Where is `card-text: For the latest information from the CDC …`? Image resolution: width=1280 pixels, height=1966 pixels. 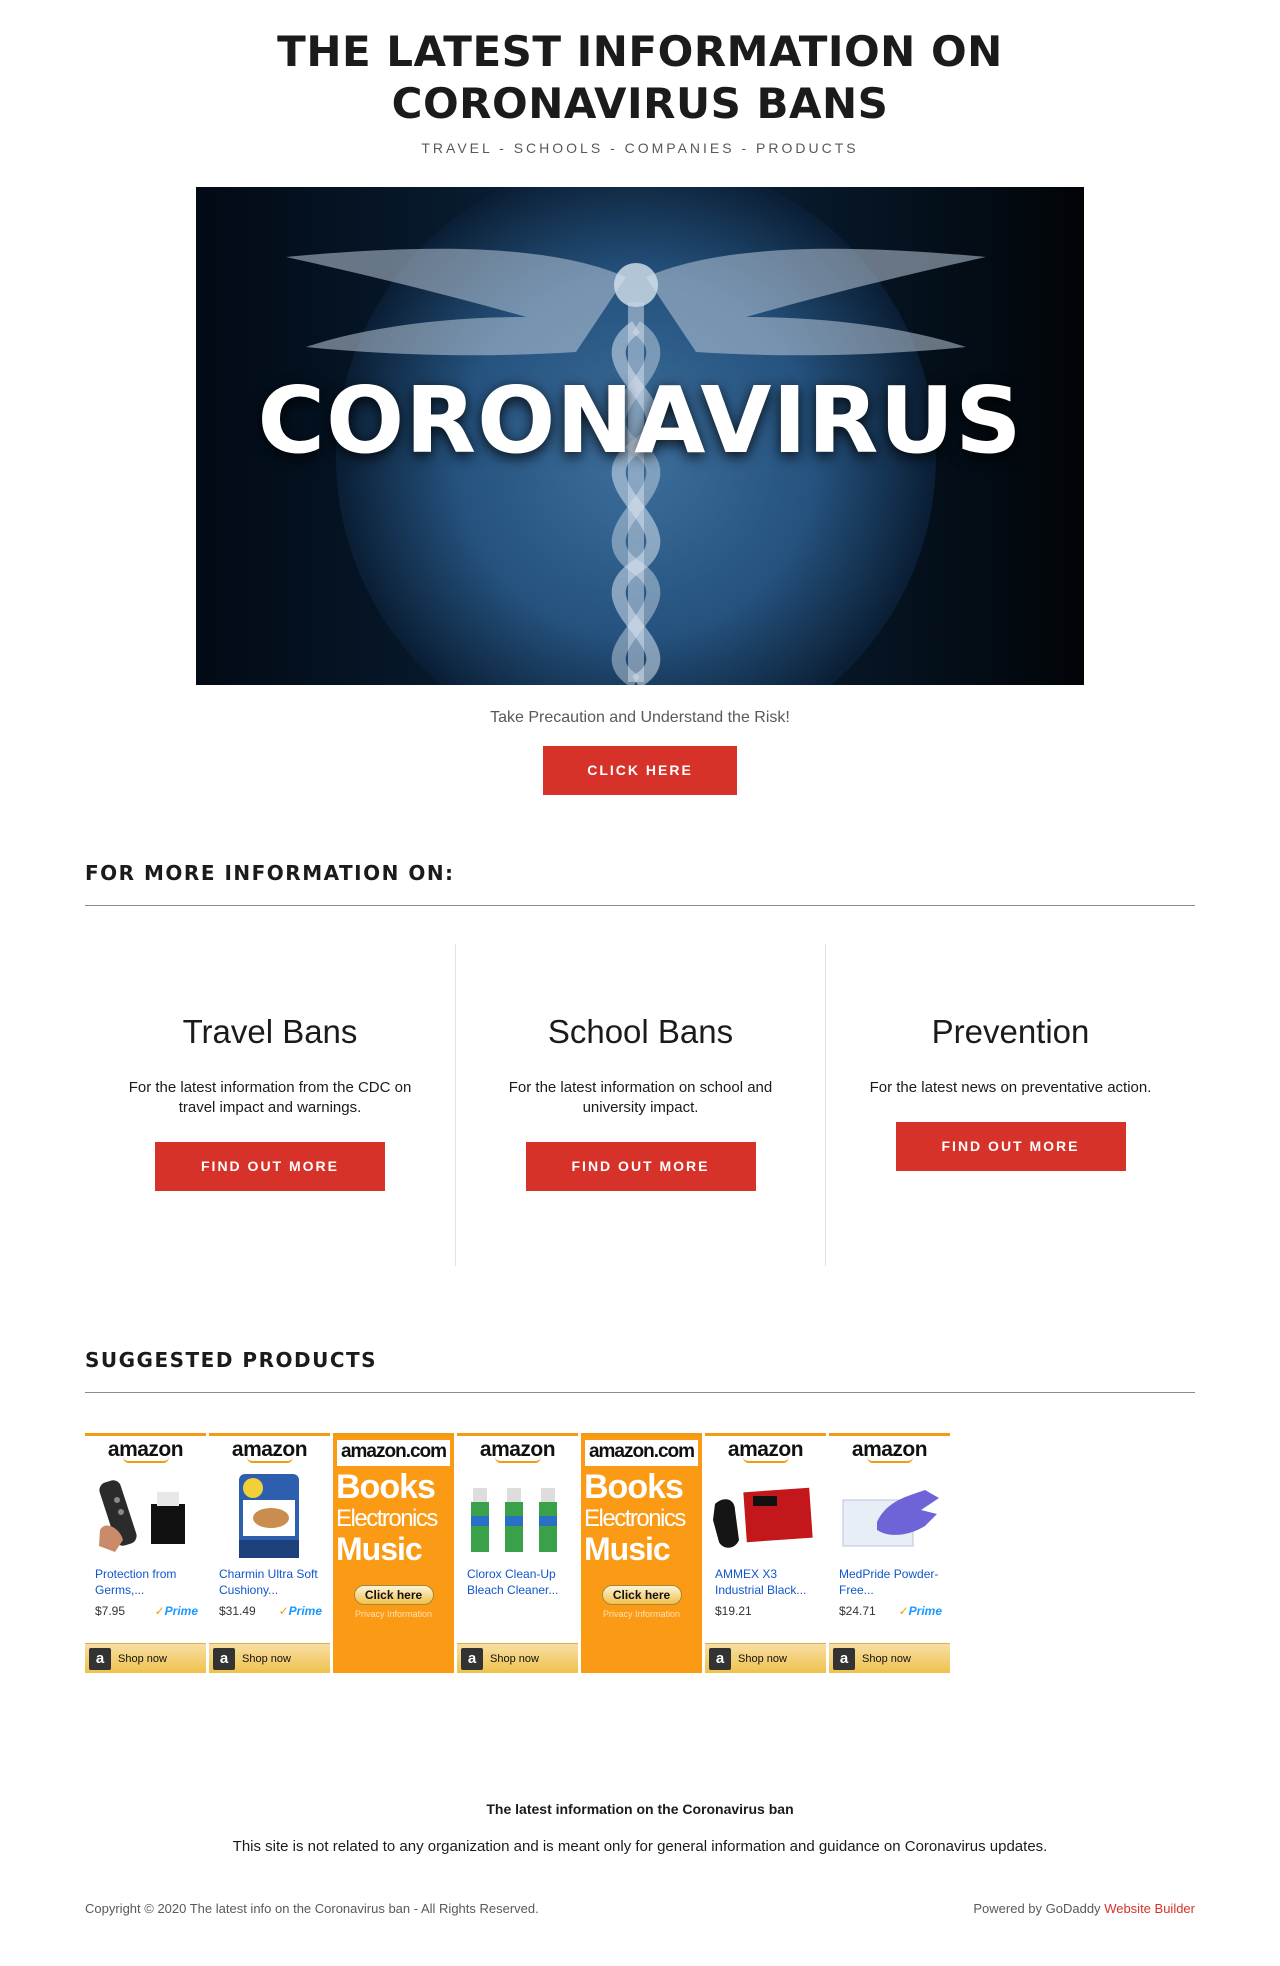 card-text: For the latest information from the CDC … is located at coordinates (270, 1097).